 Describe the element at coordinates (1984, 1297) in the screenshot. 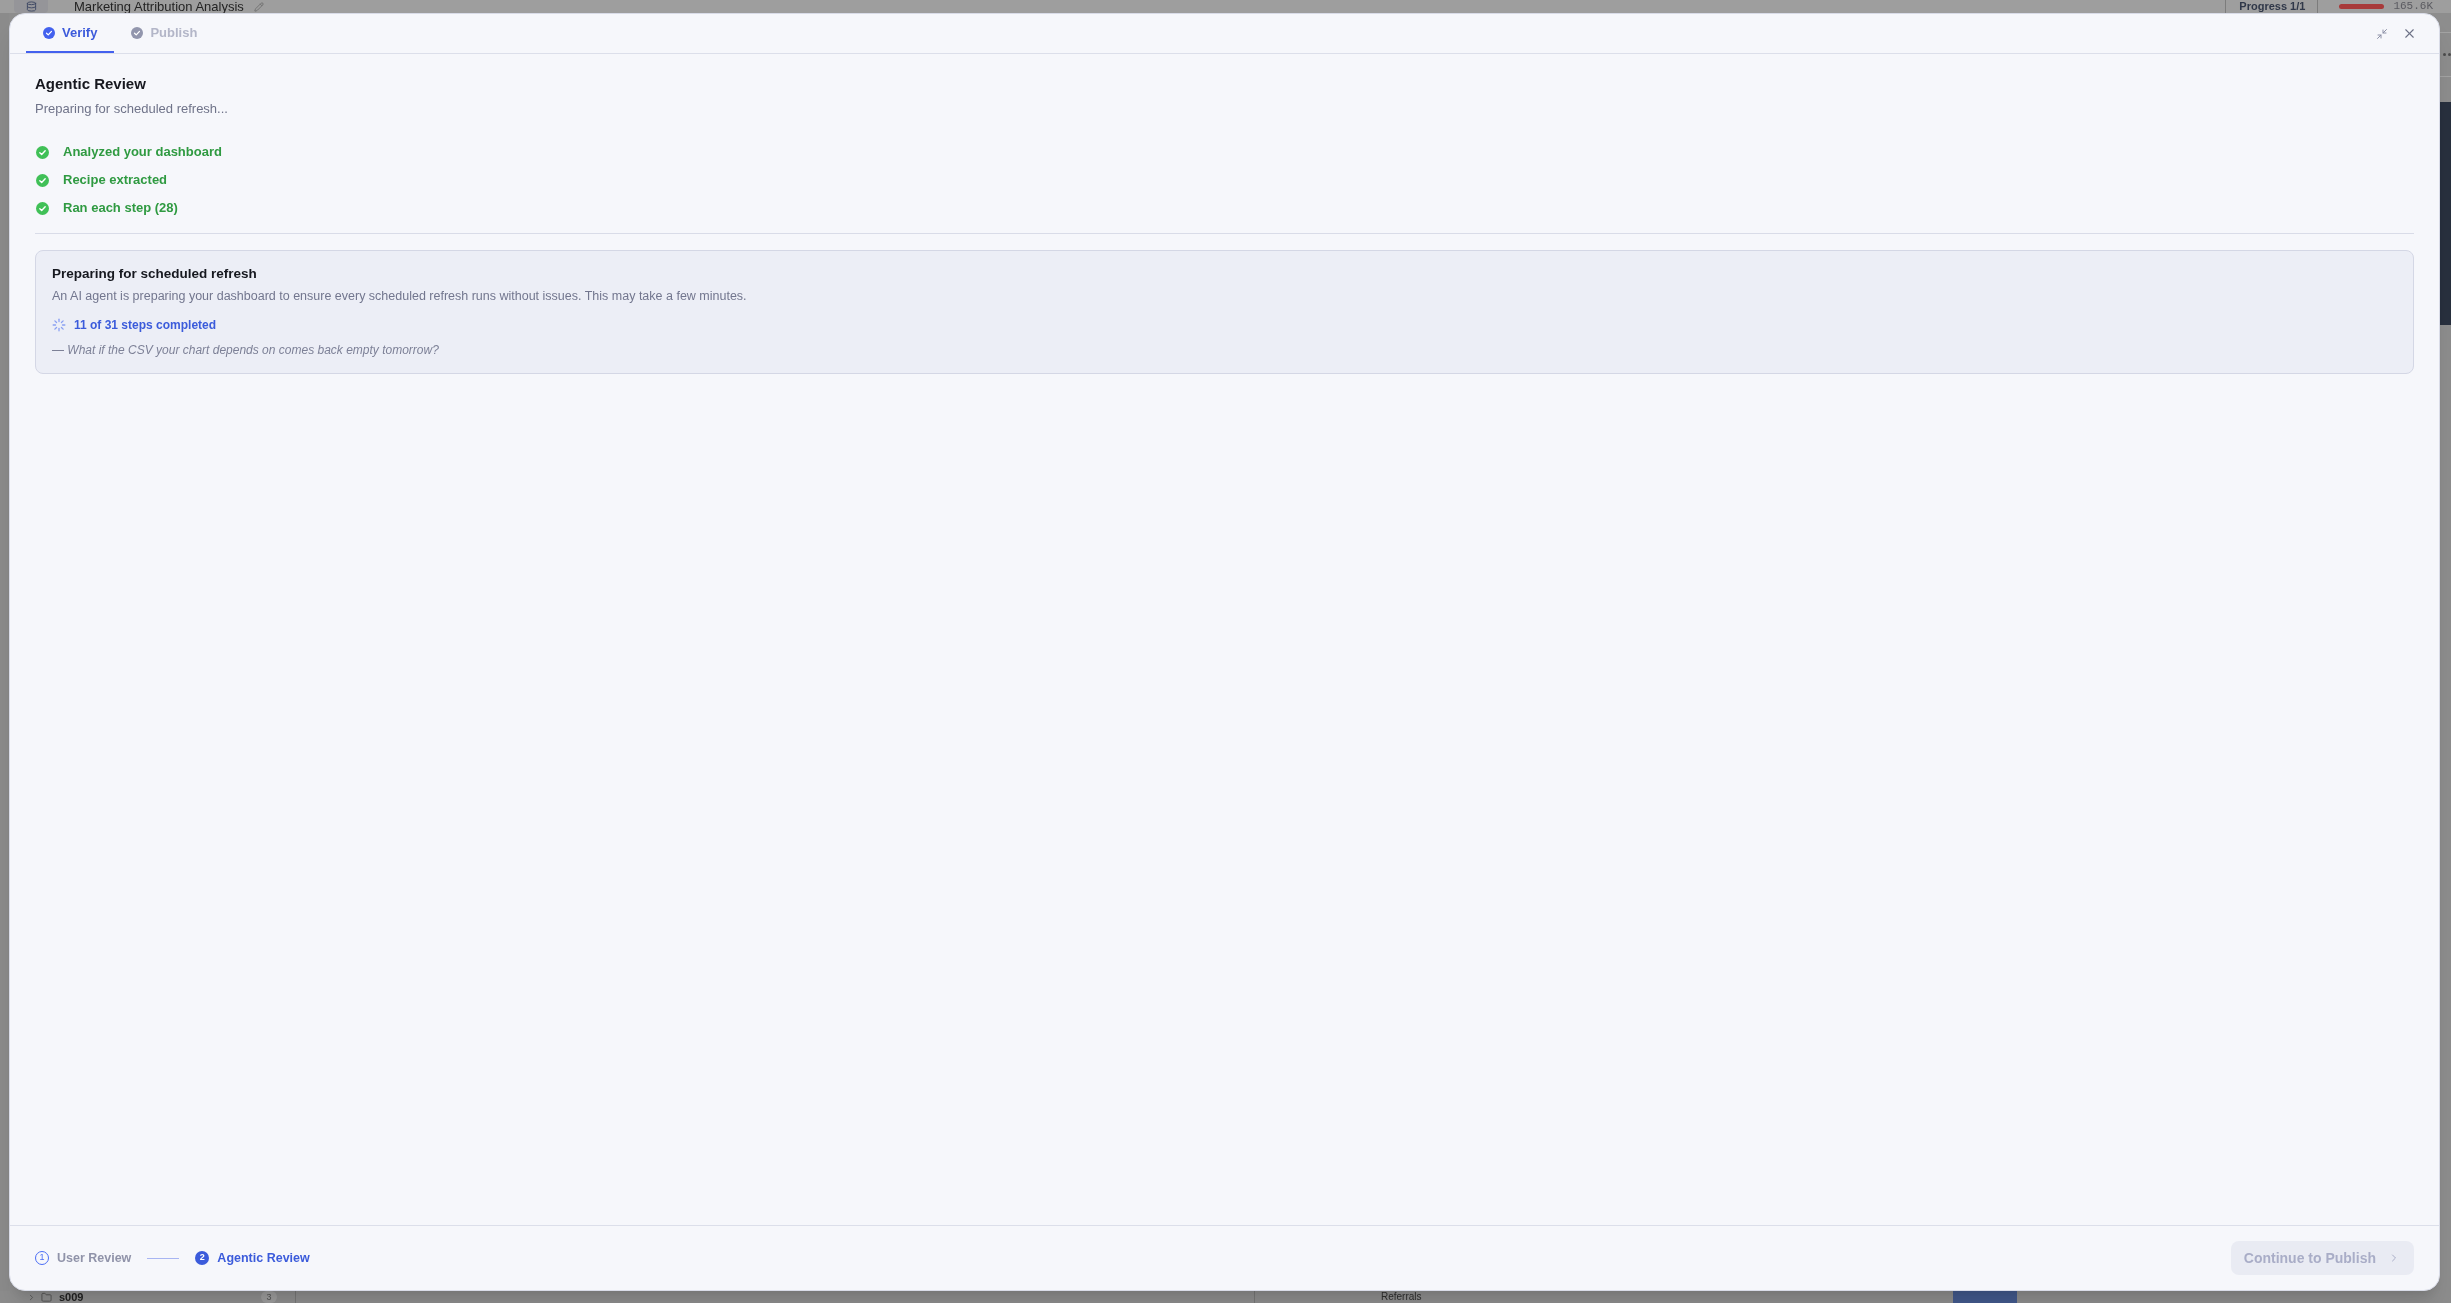

I see `chart-bar` at that location.